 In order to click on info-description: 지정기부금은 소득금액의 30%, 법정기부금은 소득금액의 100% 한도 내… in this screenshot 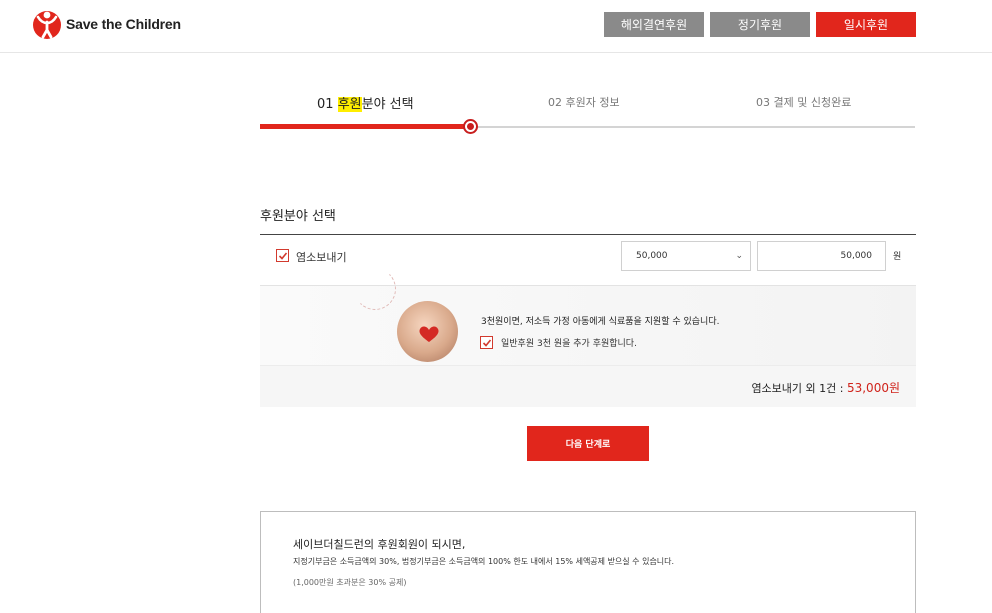, I will do `click(484, 561)`.